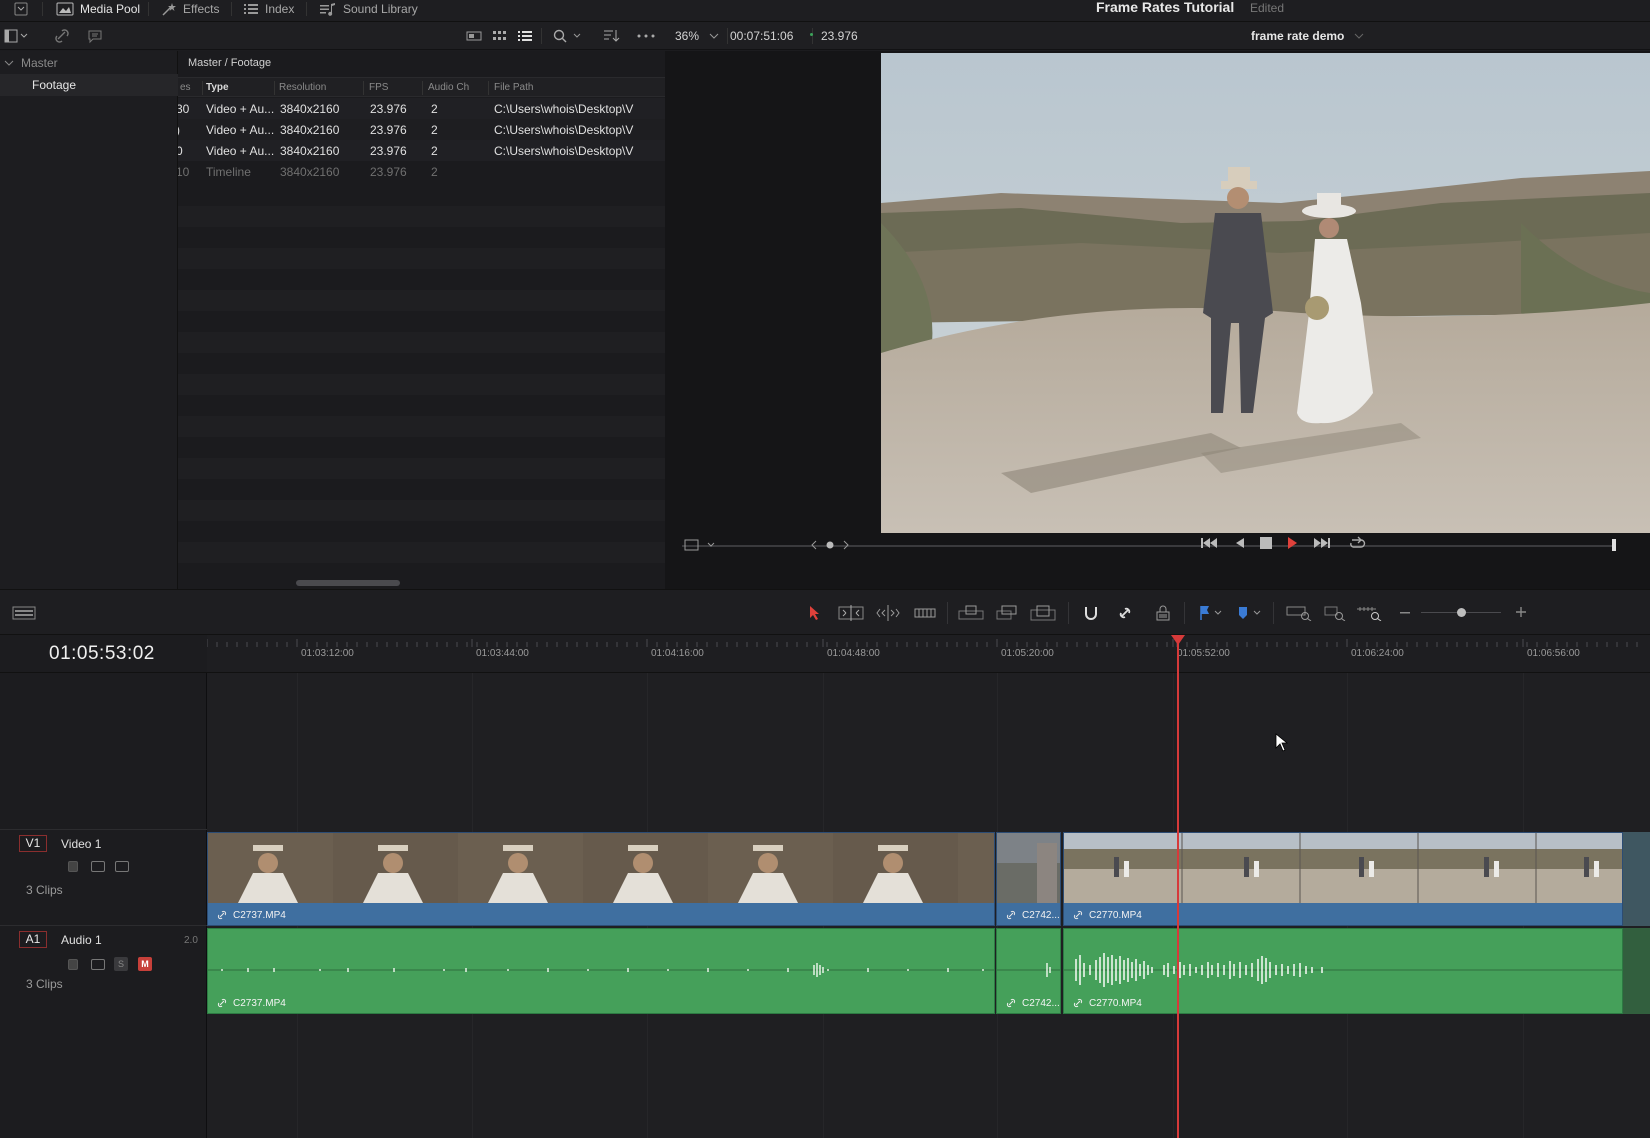 The width and height of the screenshot is (1650, 1138). Describe the element at coordinates (474, 36) in the screenshot. I see `thumbnail-view-icon` at that location.